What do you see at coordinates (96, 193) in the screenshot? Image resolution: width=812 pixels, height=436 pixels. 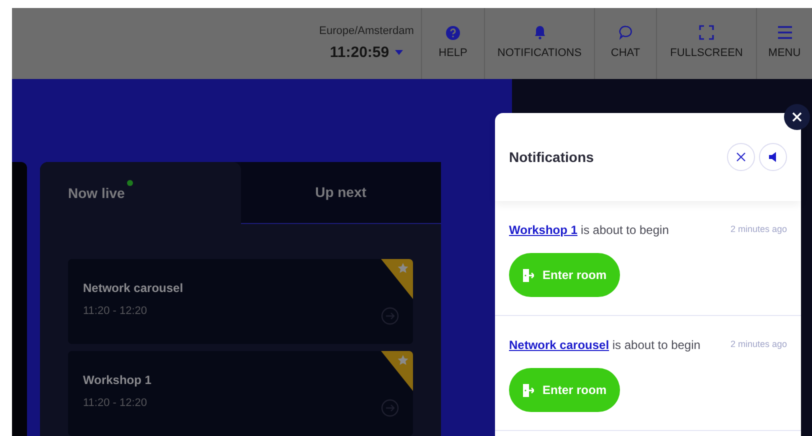 I see `tab-label: Now live` at bounding box center [96, 193].